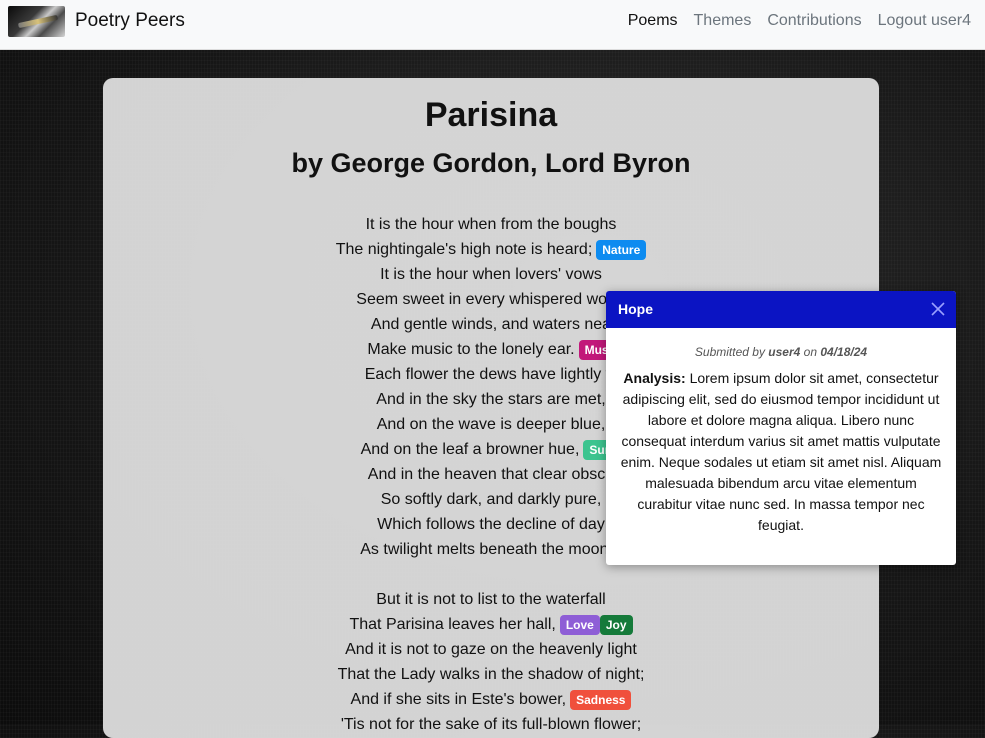 The width and height of the screenshot is (985, 738). What do you see at coordinates (924, 21) in the screenshot?
I see `nav-link-logout: Logout user4` at bounding box center [924, 21].